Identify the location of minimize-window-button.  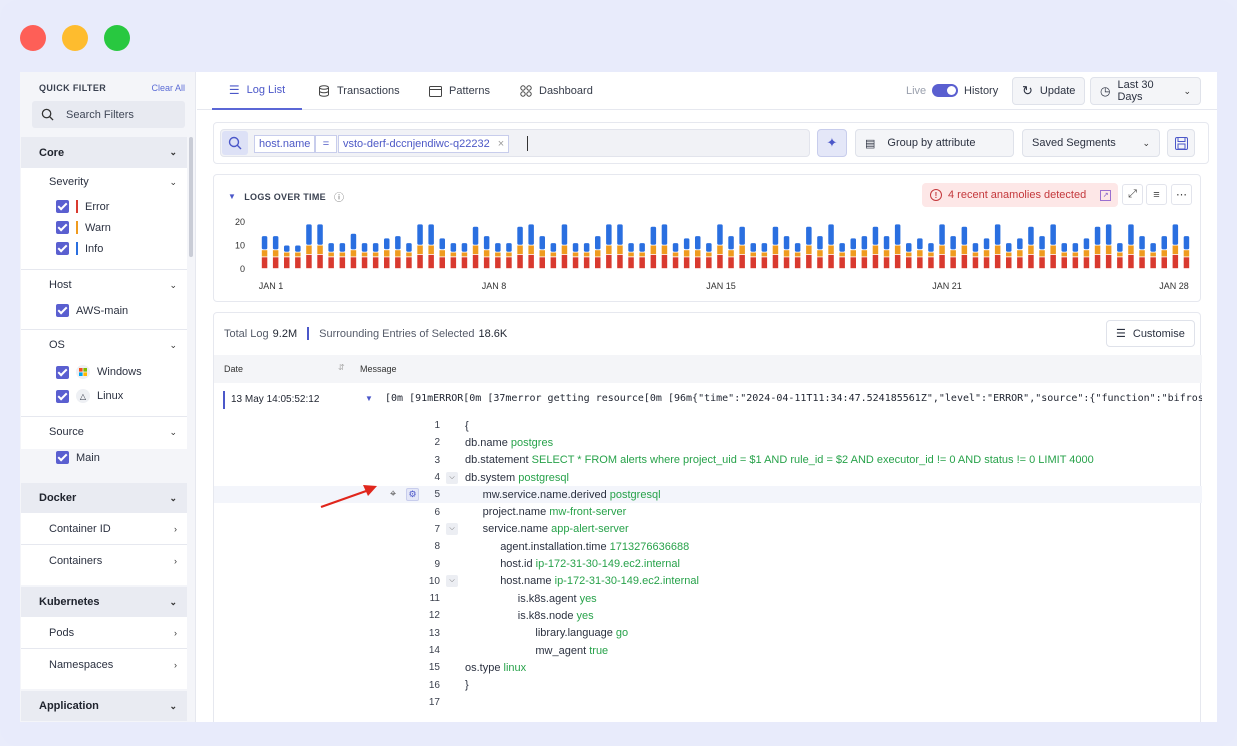
(75, 38).